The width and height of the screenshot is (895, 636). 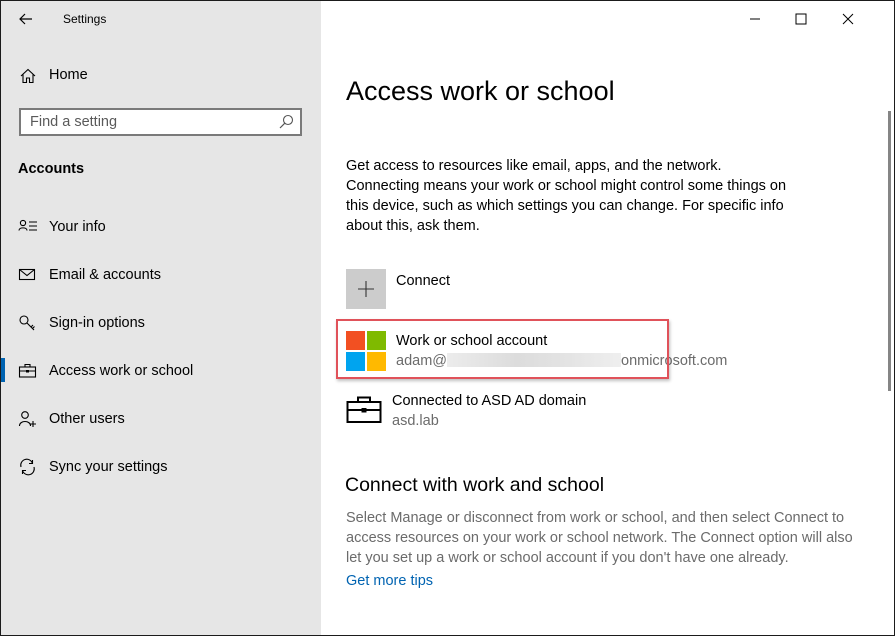 I want to click on sidebar-item-sync-your-settings: Sync your settings, so click(x=161, y=475).